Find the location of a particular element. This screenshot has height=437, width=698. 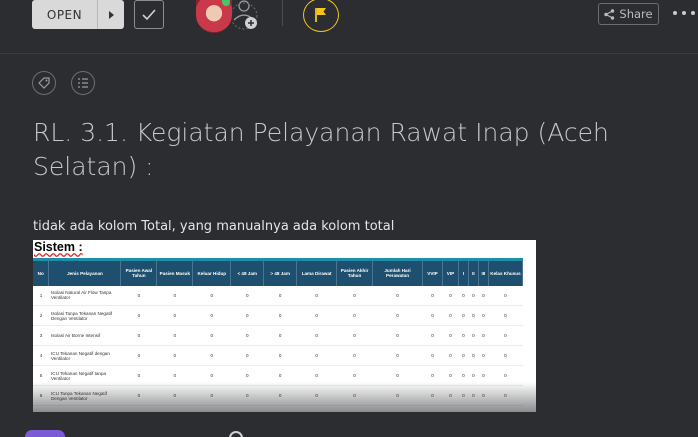

flag-button is located at coordinates (321, 16).